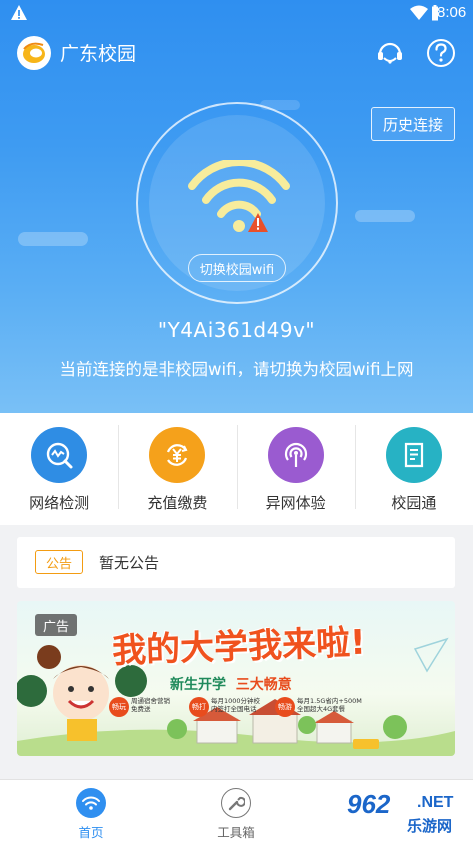 This screenshot has height=841, width=473. Describe the element at coordinates (236, 53) in the screenshot. I see `app-bar: 广东校园` at that location.